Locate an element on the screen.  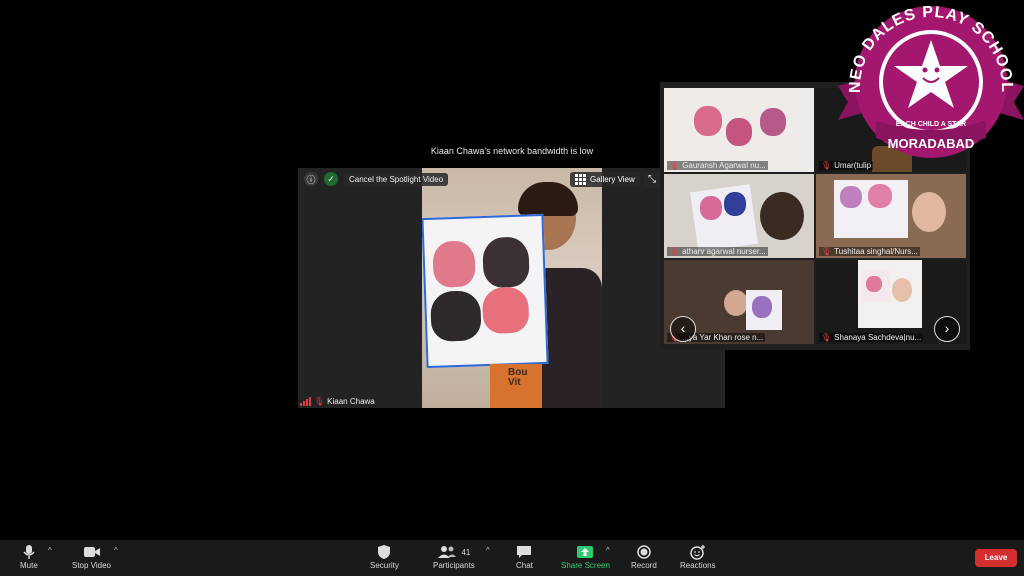
reactions-label: Reactions is located at coordinates (698, 565).